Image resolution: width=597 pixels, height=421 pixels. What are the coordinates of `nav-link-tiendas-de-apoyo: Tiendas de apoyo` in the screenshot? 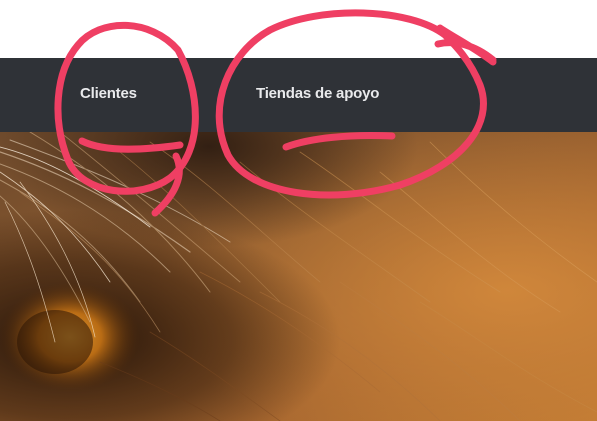 It's located at (317, 93).